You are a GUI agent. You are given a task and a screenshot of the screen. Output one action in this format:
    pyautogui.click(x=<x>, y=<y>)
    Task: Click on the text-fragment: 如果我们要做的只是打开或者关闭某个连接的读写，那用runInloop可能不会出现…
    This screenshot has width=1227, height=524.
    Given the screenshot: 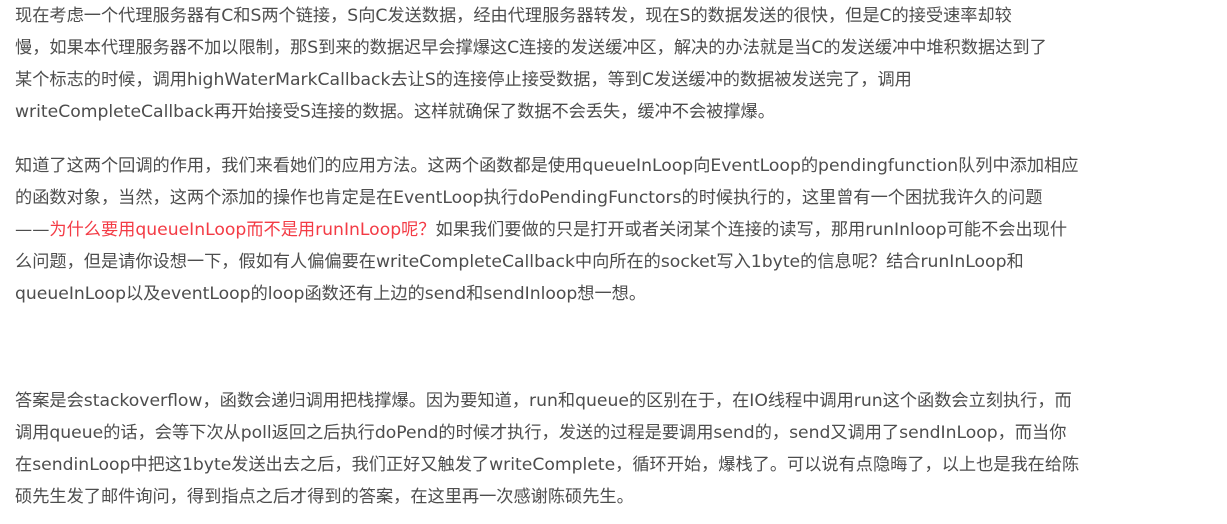 What is the action you would take?
    pyautogui.click(x=751, y=230)
    